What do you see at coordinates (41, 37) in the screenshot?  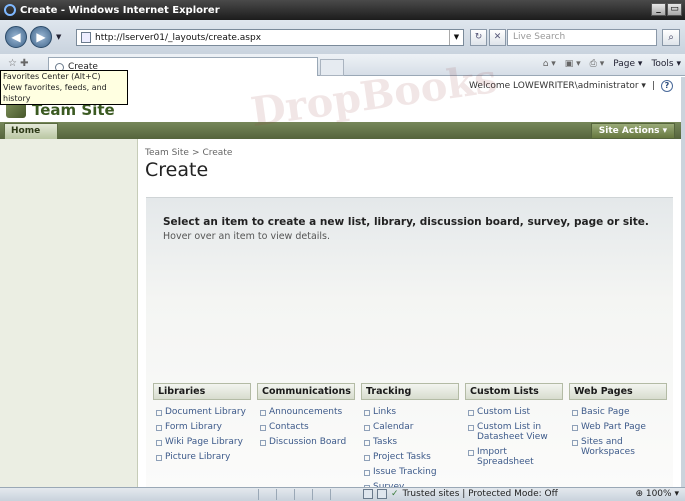 I see `forward-button: ▶` at bounding box center [41, 37].